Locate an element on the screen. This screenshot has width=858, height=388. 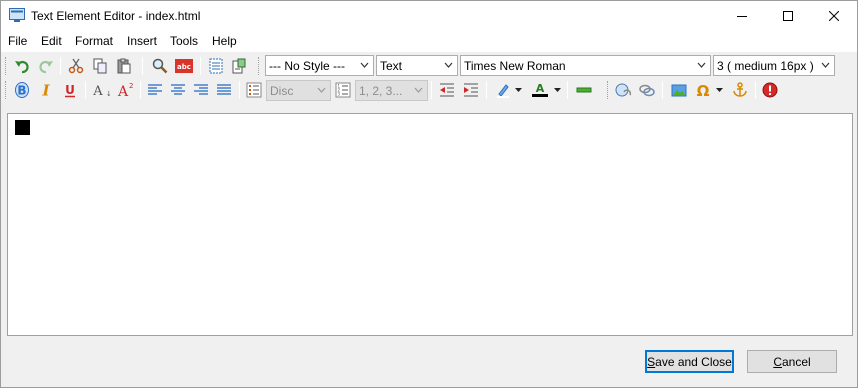
bold-button: B is located at coordinates (22, 90).